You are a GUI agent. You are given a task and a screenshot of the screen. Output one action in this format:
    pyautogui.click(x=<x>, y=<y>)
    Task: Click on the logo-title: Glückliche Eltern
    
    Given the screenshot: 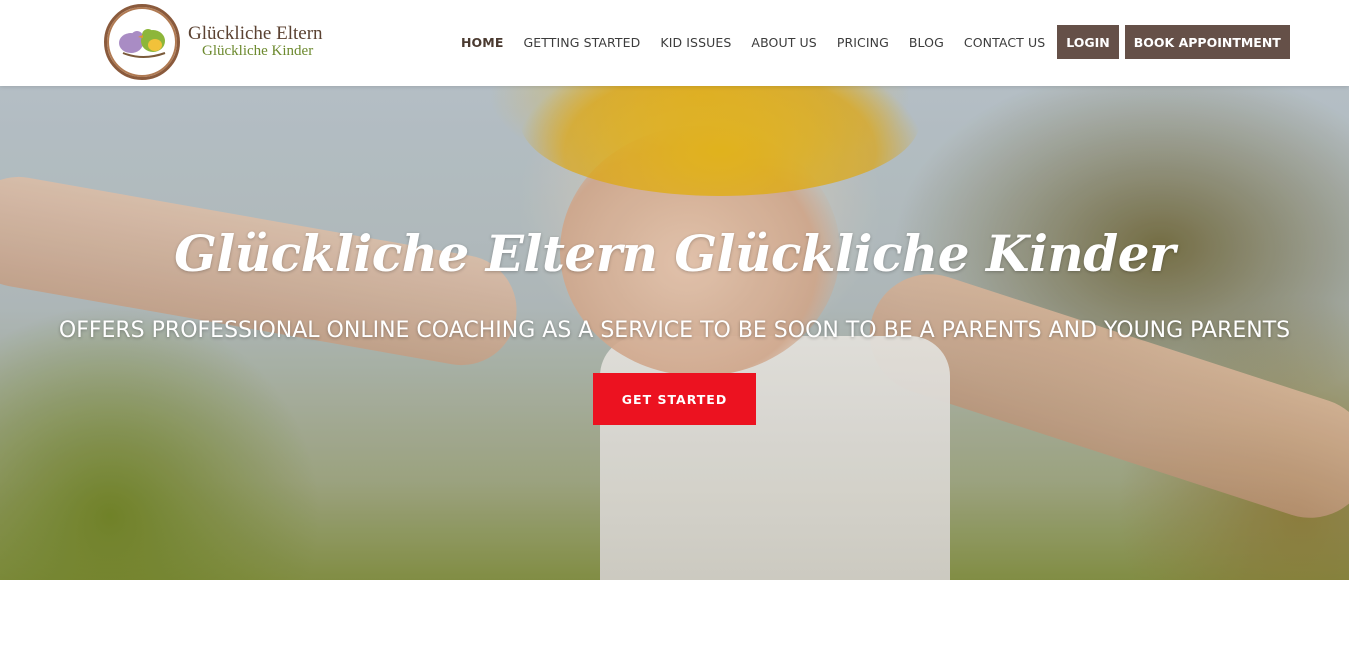 What is the action you would take?
    pyautogui.click(x=255, y=34)
    